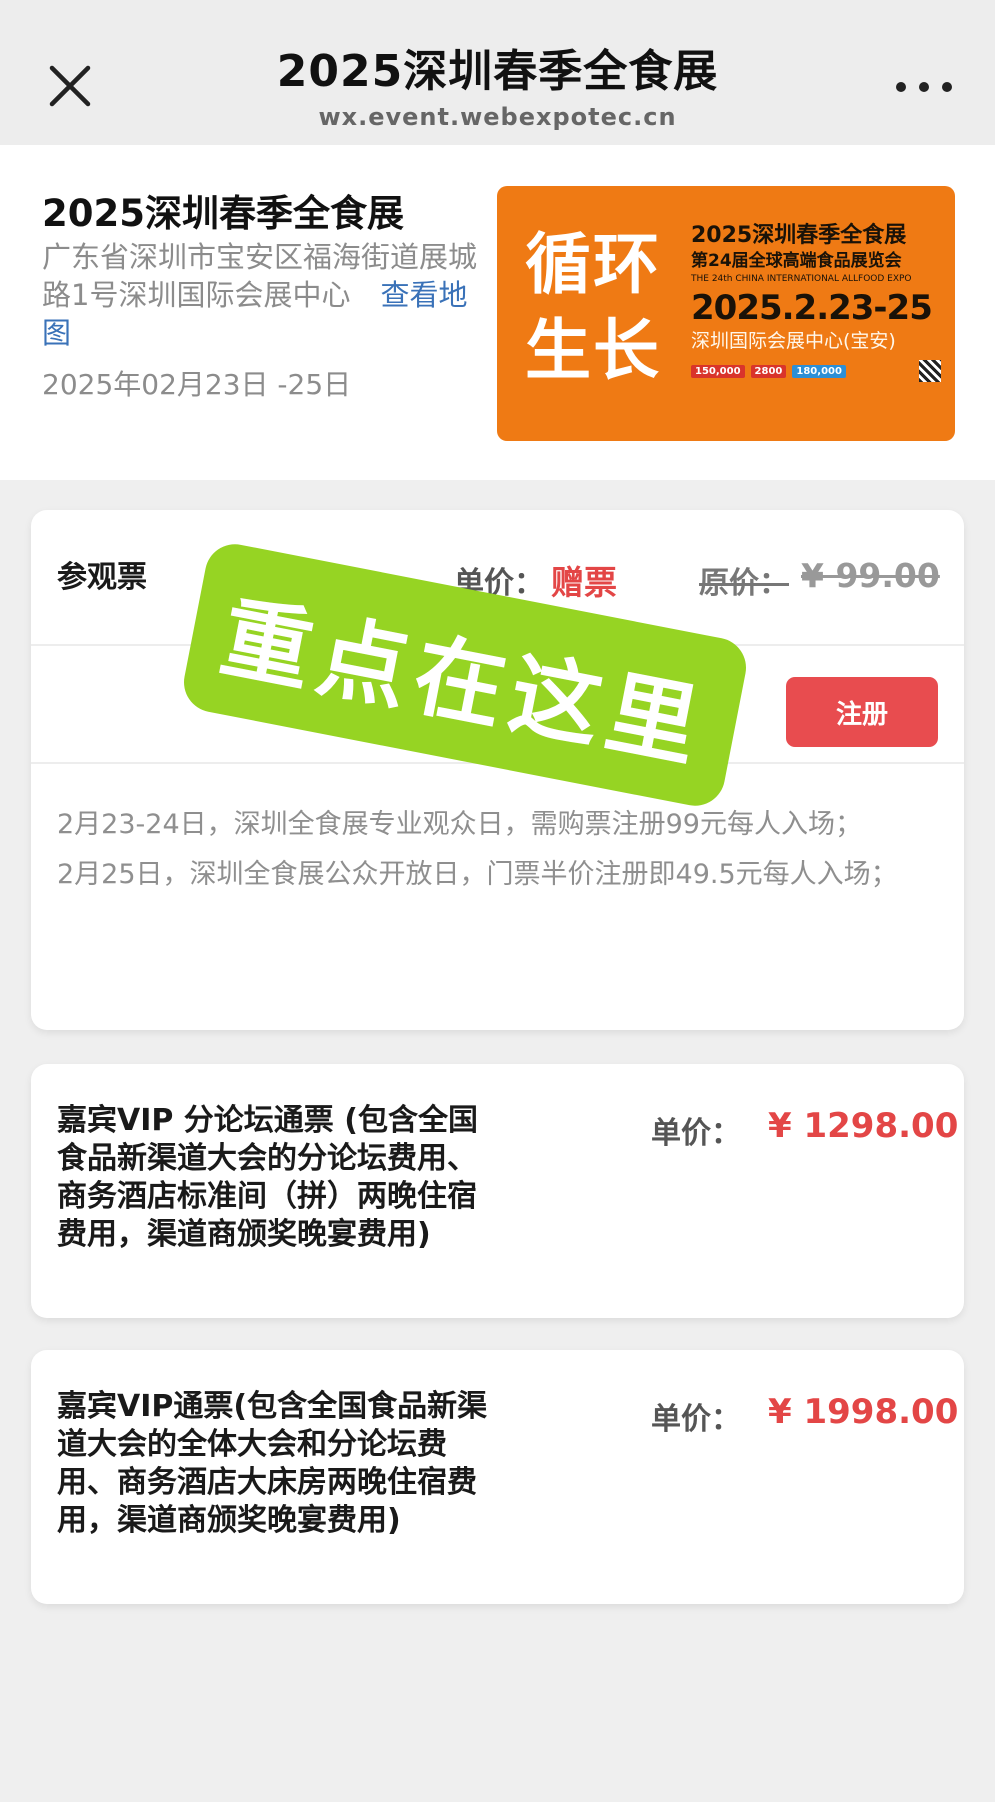 The image size is (995, 1802). Describe the element at coordinates (819, 371) in the screenshot. I see `poster-stat: 180,000` at that location.